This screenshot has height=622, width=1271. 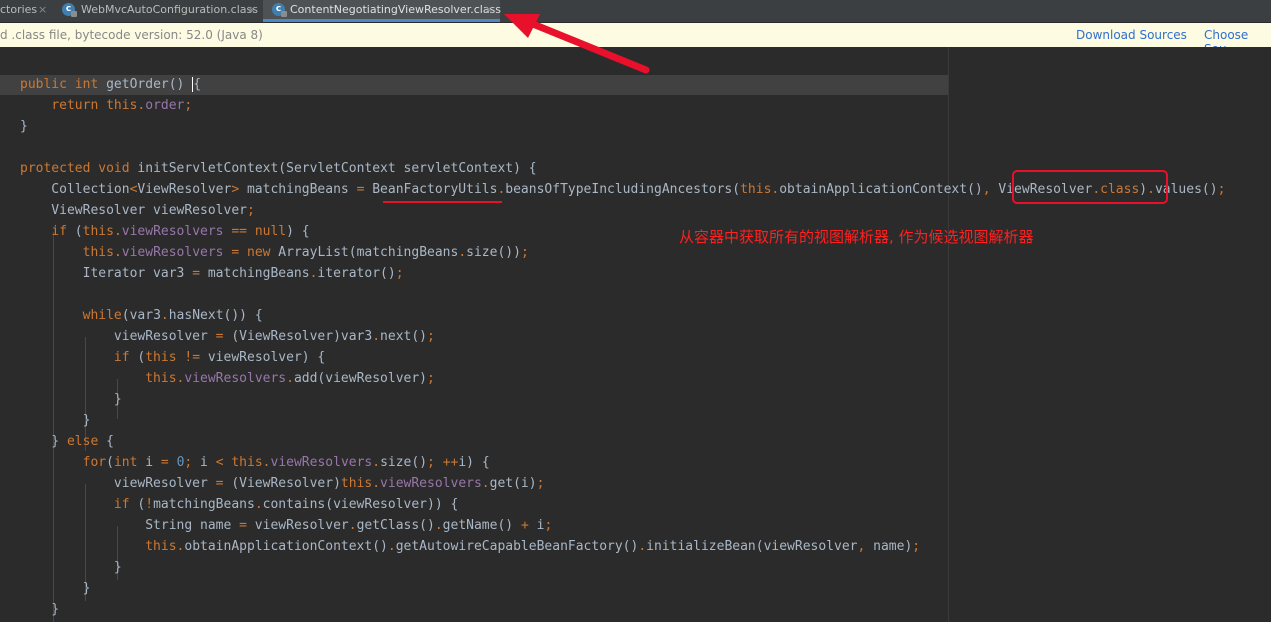 I want to click on red-arrow-annotation, so click(x=577, y=44).